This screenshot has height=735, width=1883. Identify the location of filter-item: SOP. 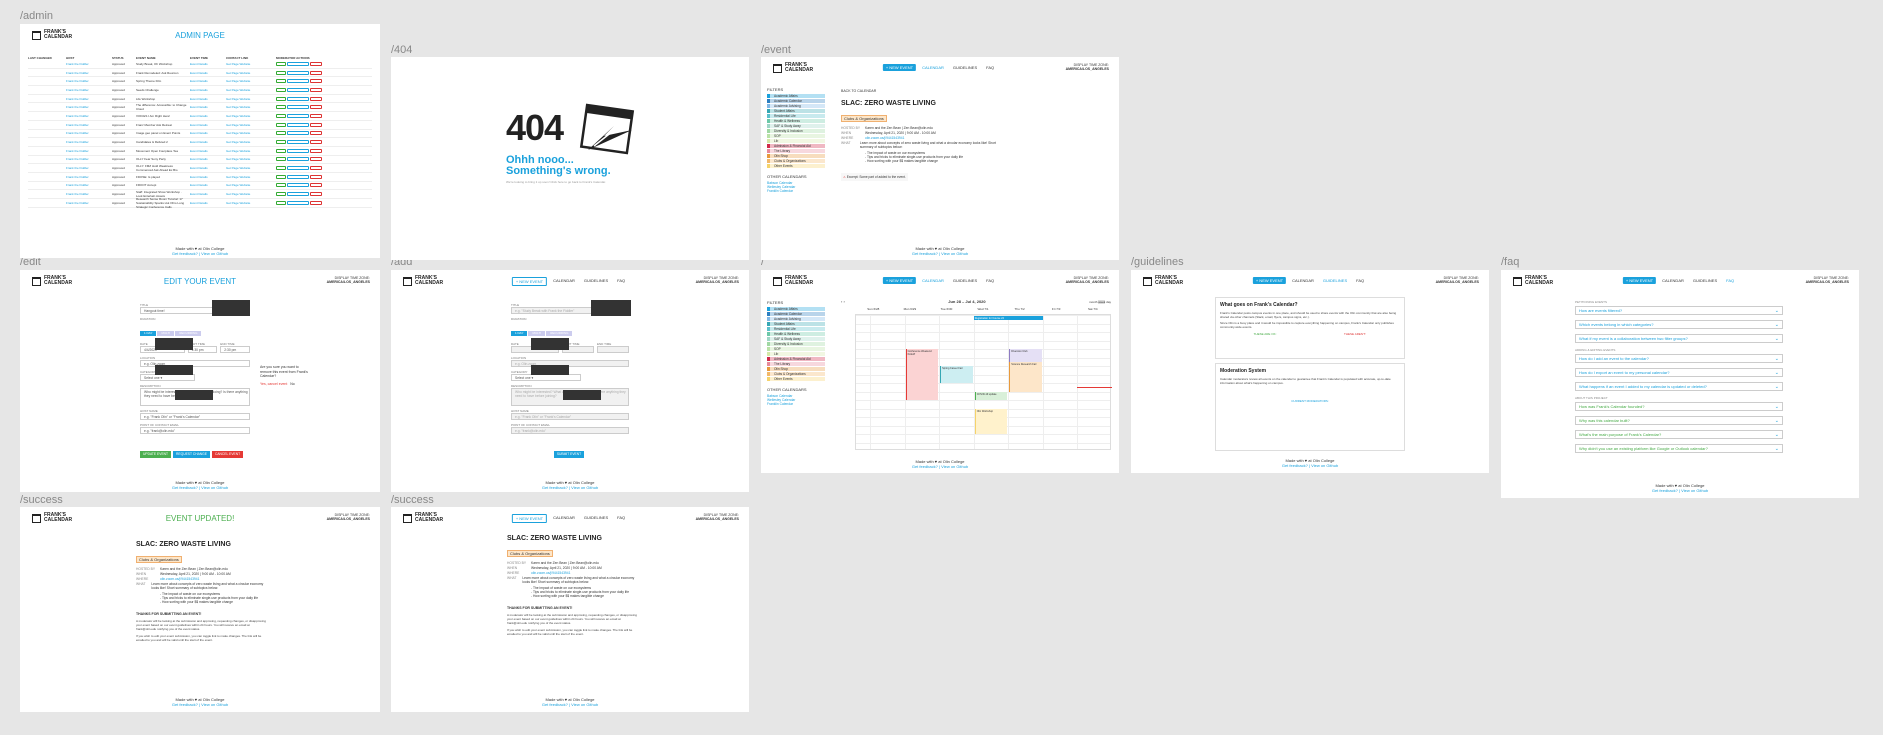
(796, 136).